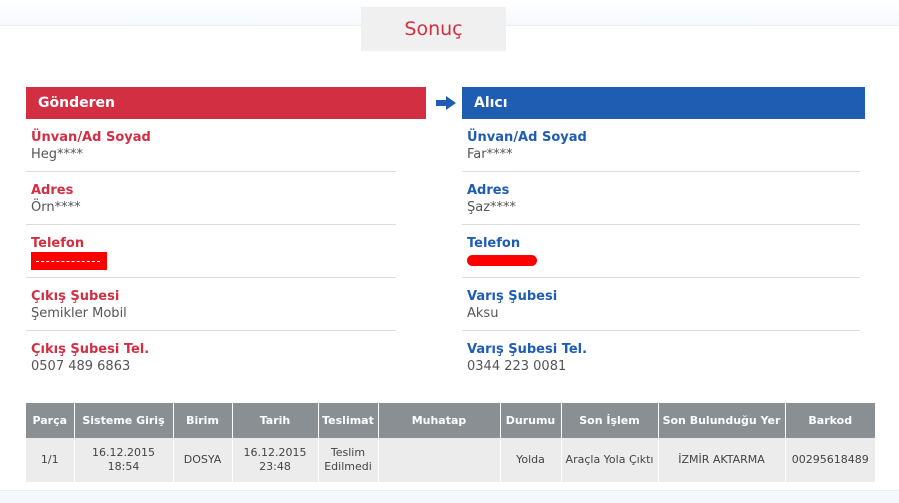 This screenshot has width=899, height=503. I want to click on sender-branch-phone-field: Çıkış Şubesi Tel. 0507 489 6863, so click(211, 357).